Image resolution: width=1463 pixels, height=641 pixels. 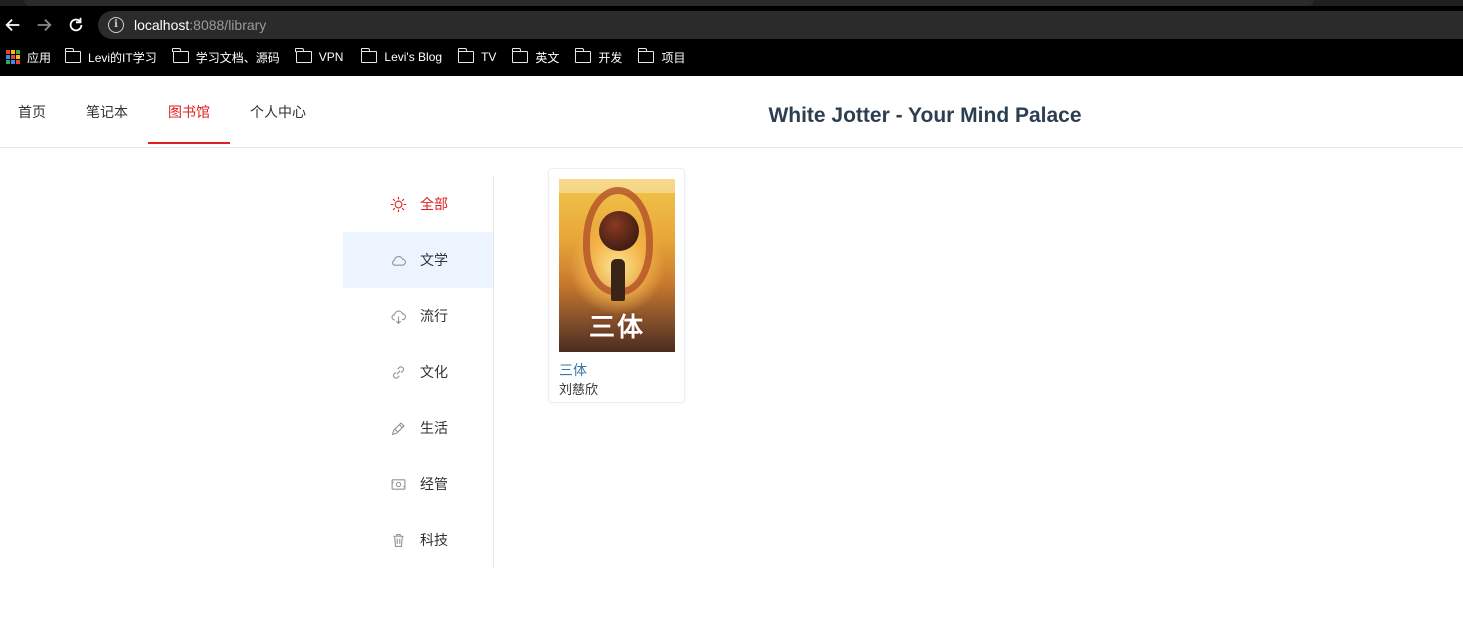 I want to click on url-host: localhost, so click(x=162, y=25).